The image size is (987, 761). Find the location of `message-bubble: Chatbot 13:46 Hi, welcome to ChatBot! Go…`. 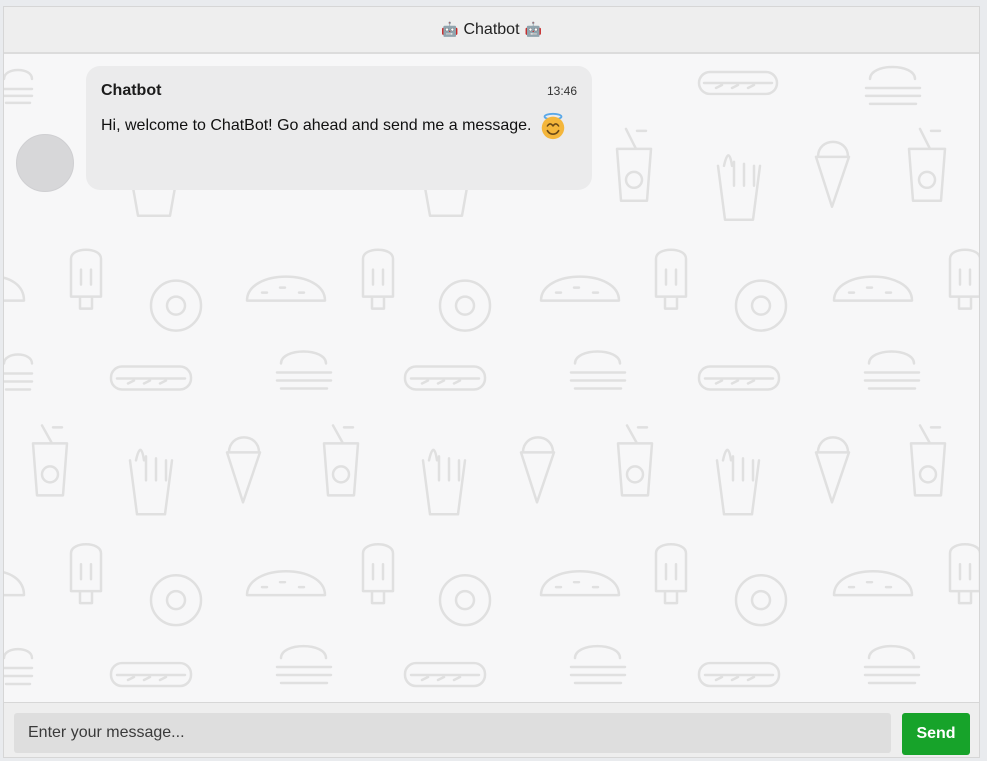

message-bubble: Chatbot 13:46 Hi, welcome to ChatBot! Go… is located at coordinates (339, 128).